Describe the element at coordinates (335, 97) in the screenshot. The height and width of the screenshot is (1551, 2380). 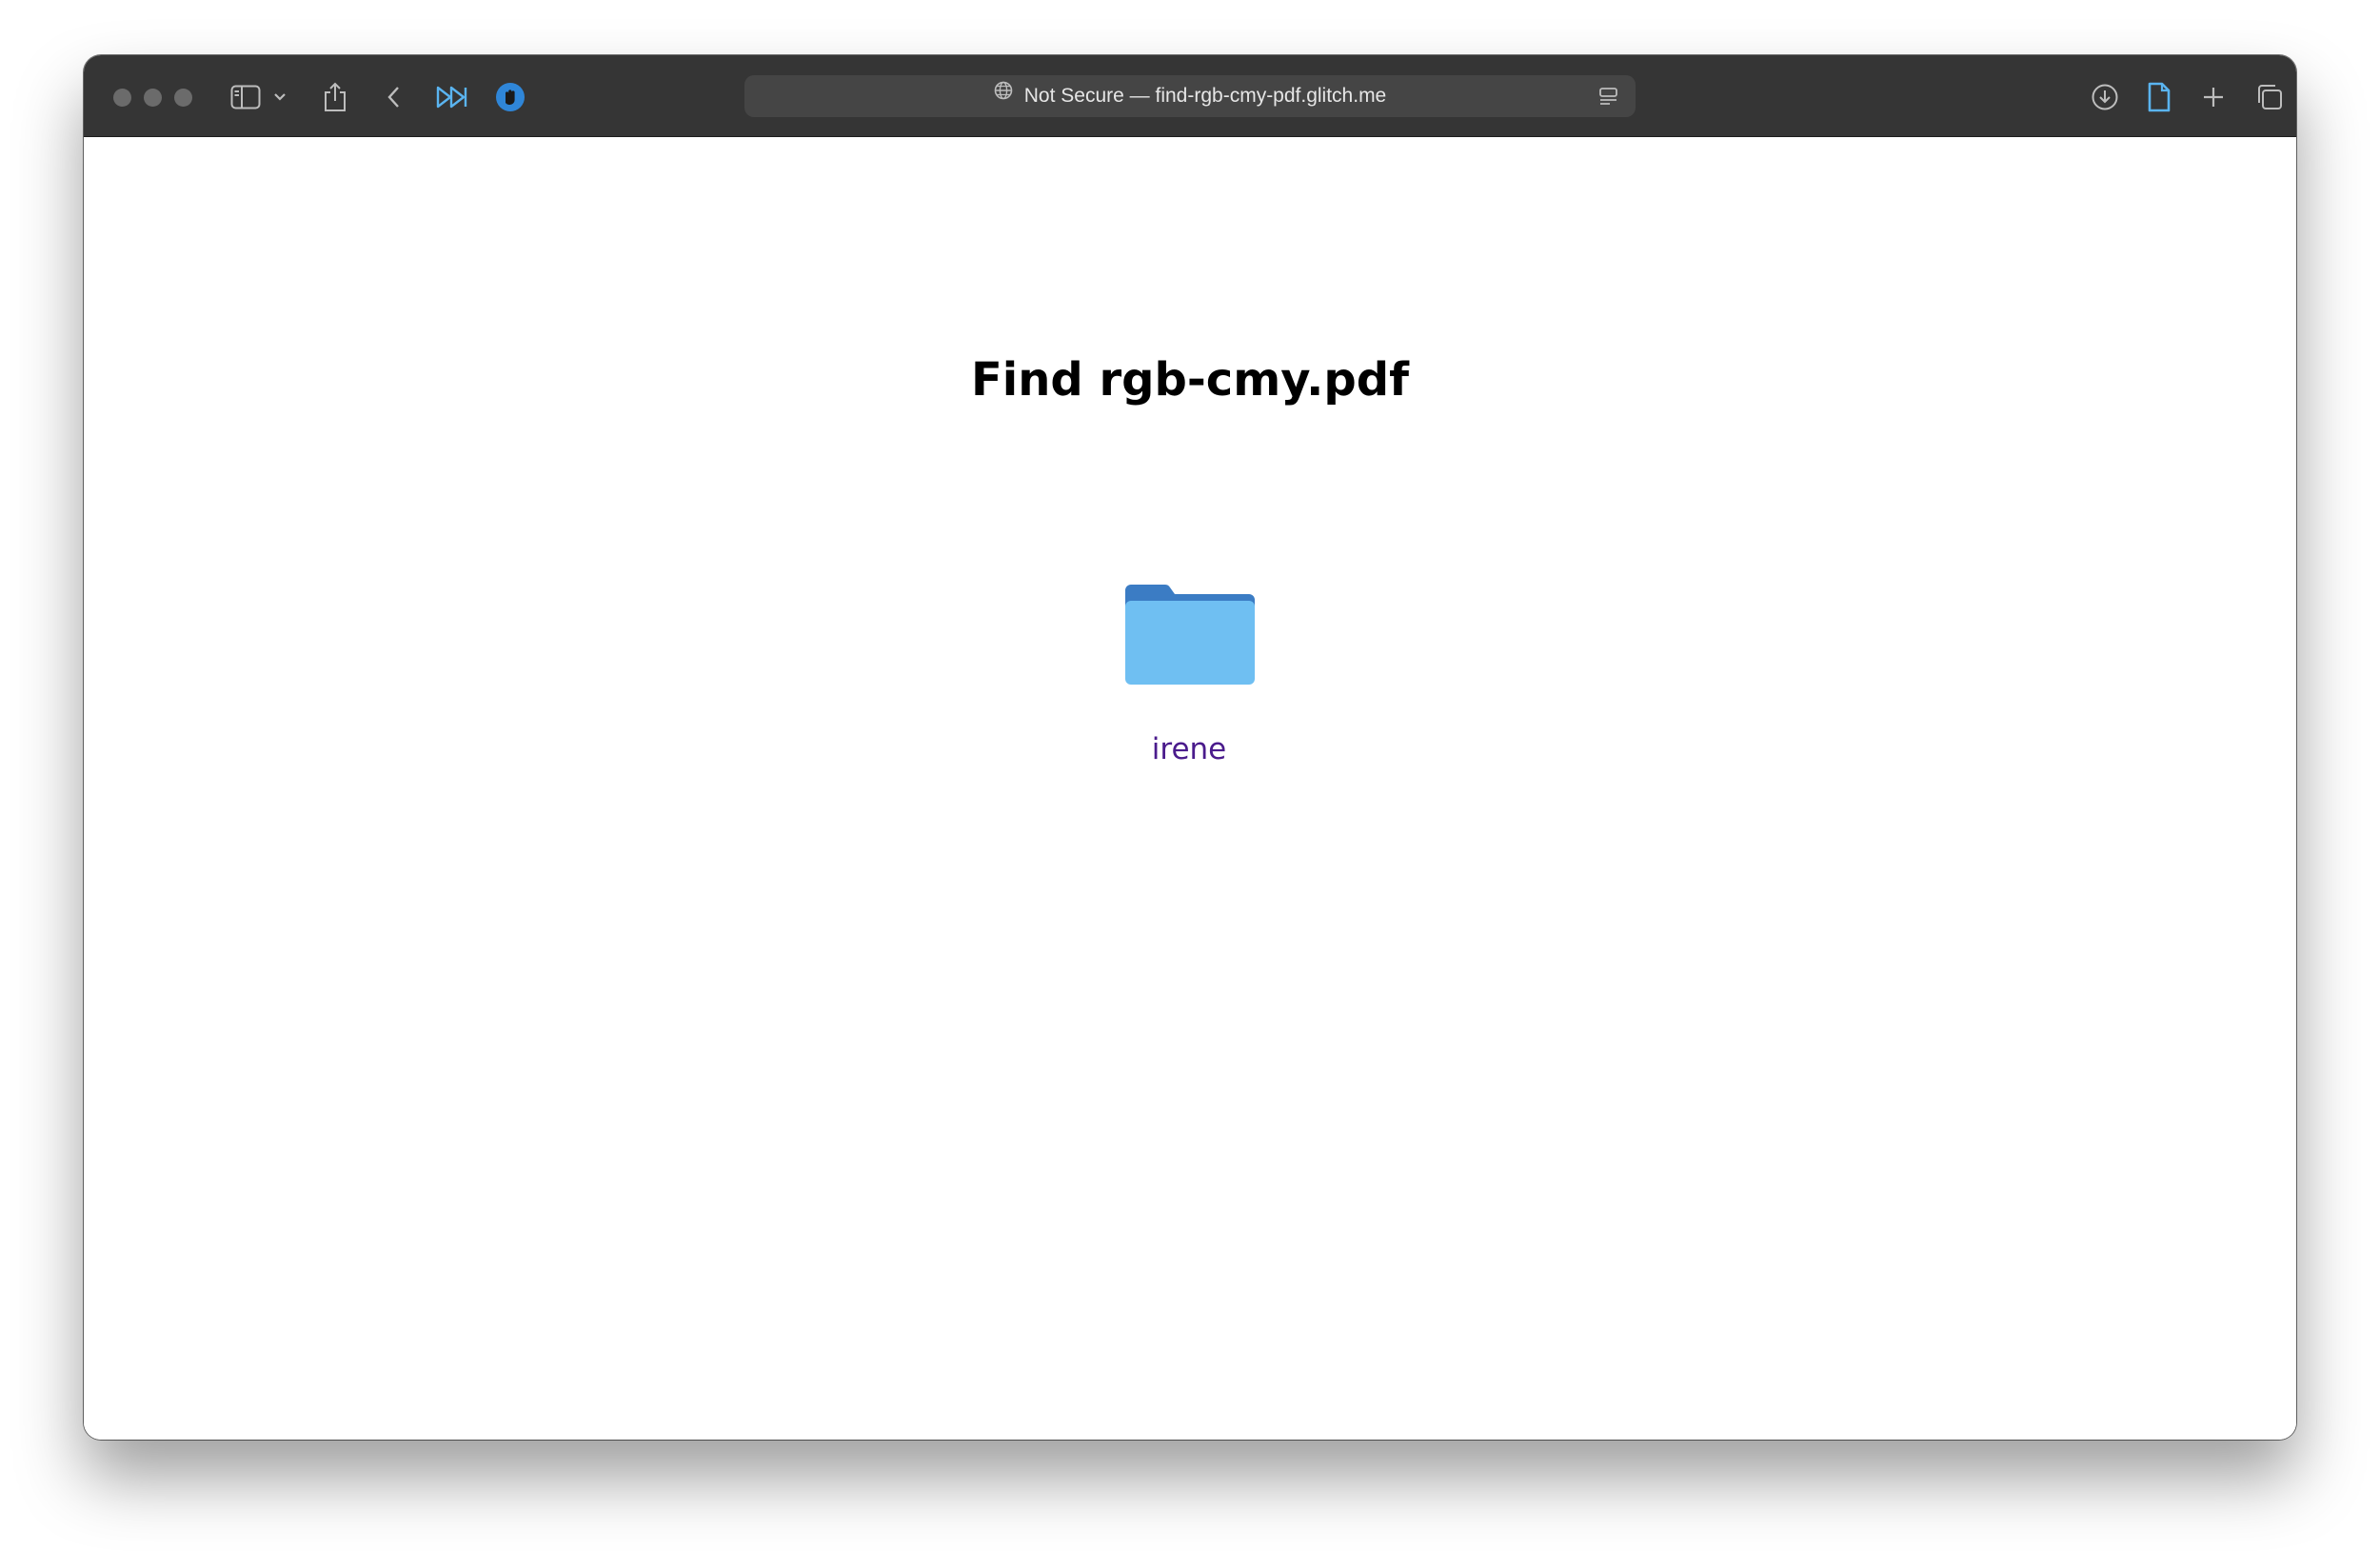
I see `share-icon` at that location.